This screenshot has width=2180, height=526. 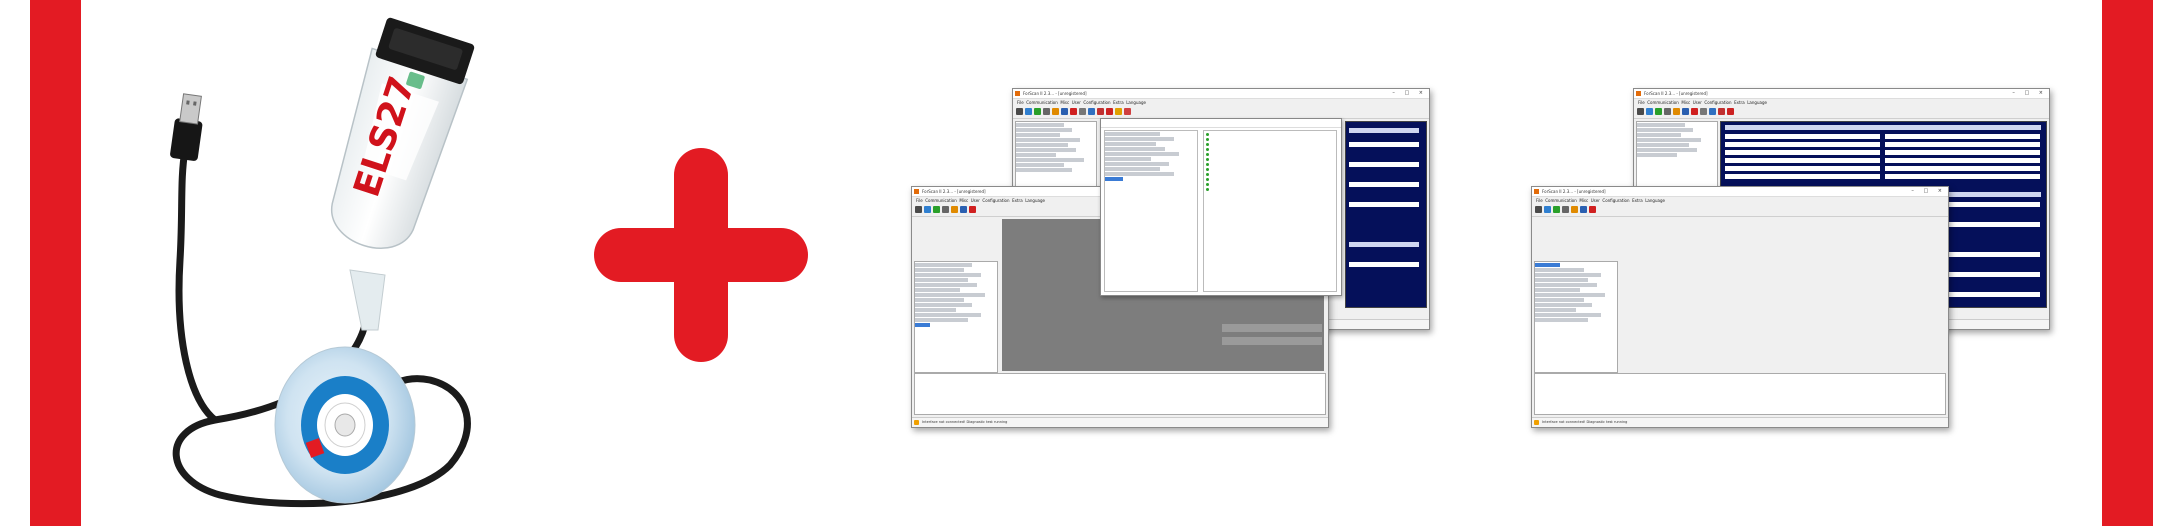 What do you see at coordinates (1055, 93) in the screenshot?
I see `window-title: ForScan II 2.3... - [unregistered]` at bounding box center [1055, 93].